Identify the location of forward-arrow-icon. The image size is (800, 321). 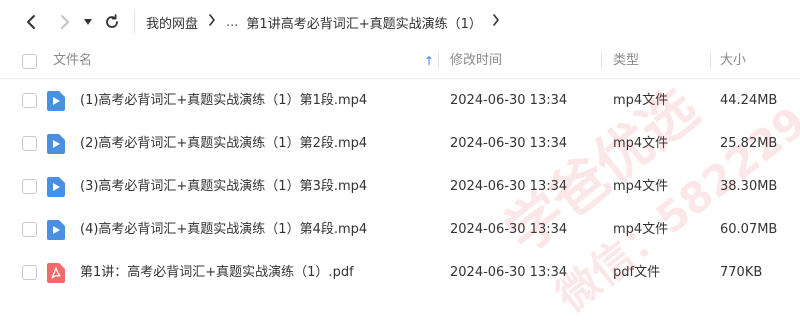
(65, 22).